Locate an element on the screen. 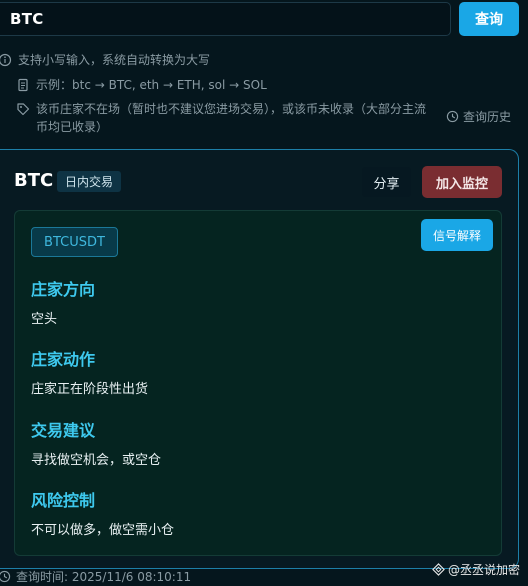  section-value-direction: 空头 is located at coordinates (44, 319).